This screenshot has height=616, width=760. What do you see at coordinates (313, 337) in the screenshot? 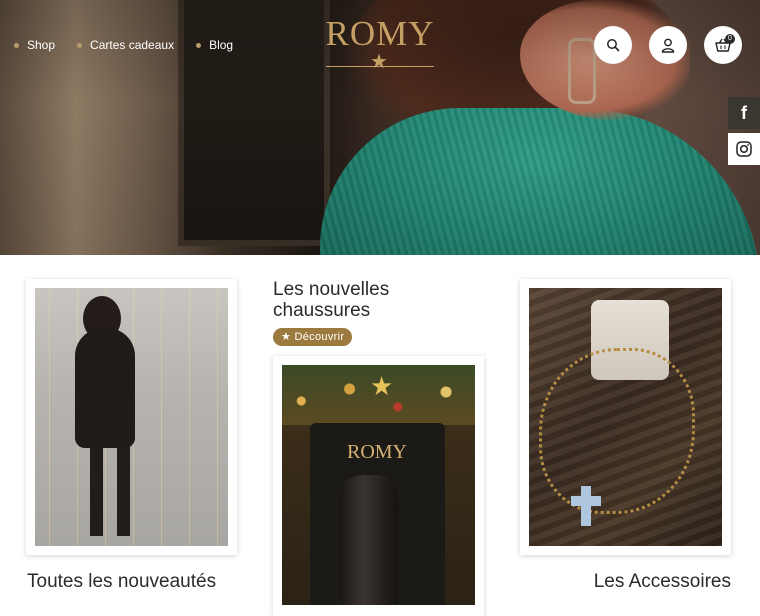
I see `discover-button: ★ Découvrir` at bounding box center [313, 337].